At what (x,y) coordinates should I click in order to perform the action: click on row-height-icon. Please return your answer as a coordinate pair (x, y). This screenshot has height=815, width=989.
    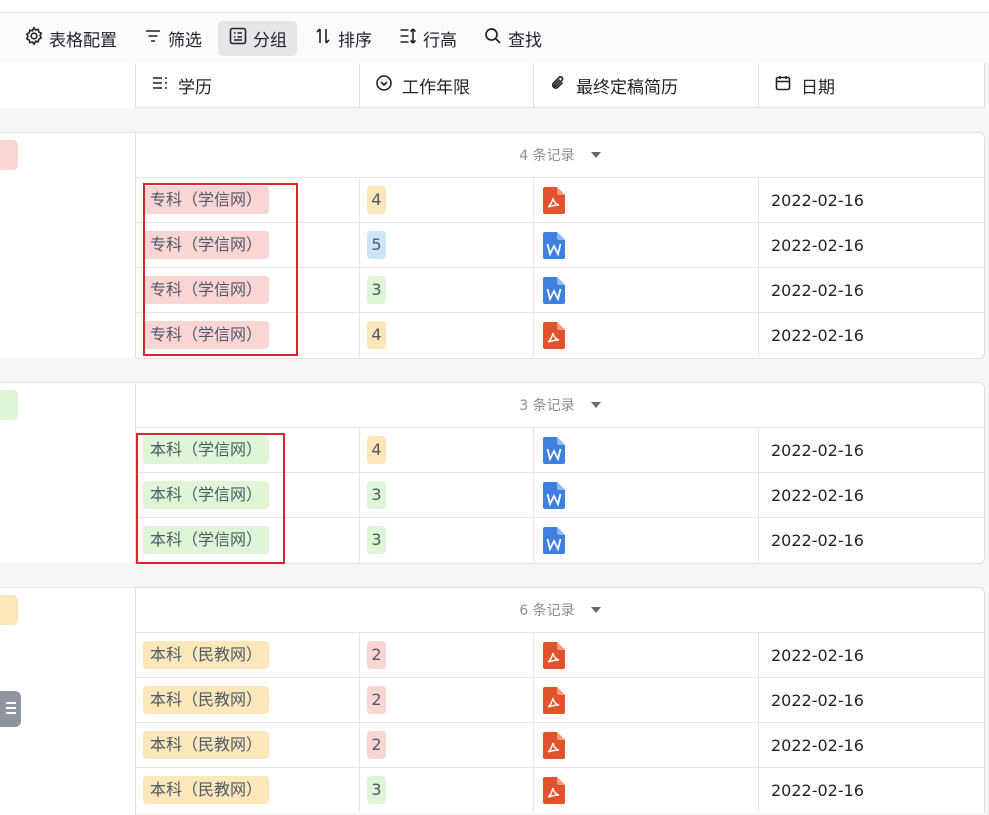
    Looking at the image, I should click on (408, 38).